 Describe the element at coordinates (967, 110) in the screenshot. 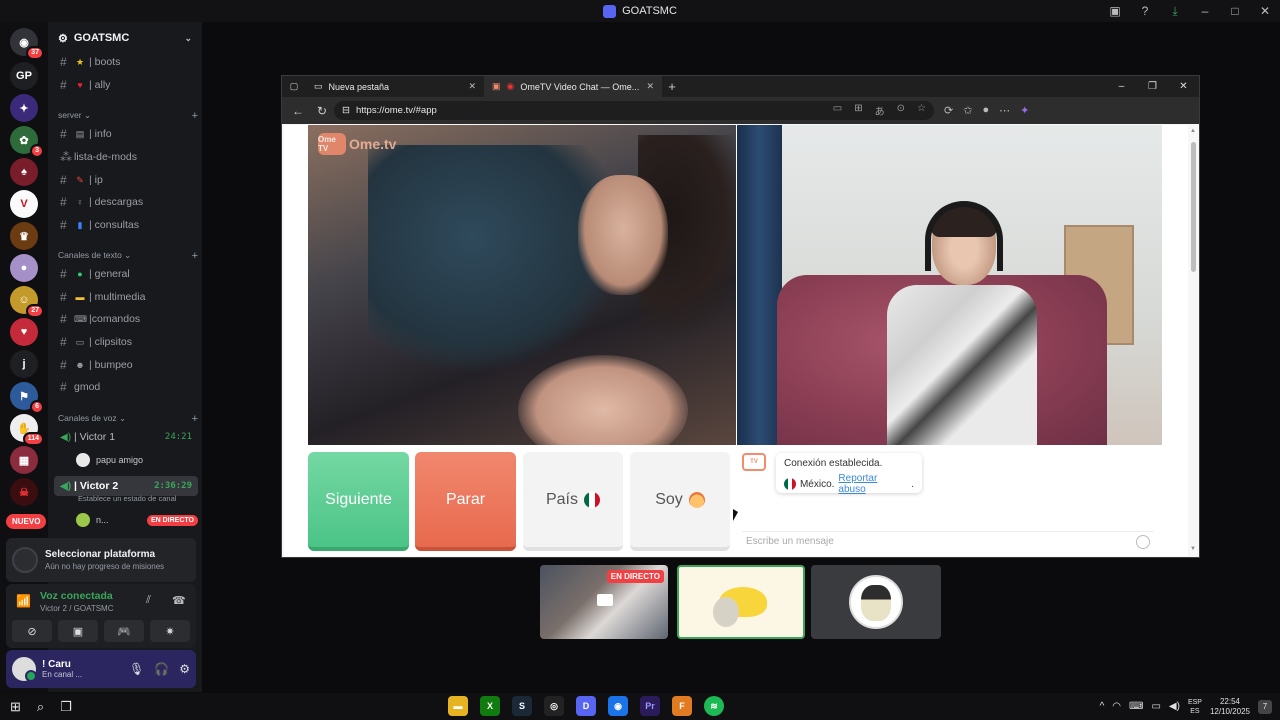

I see `favorites-icon: ✩` at that location.